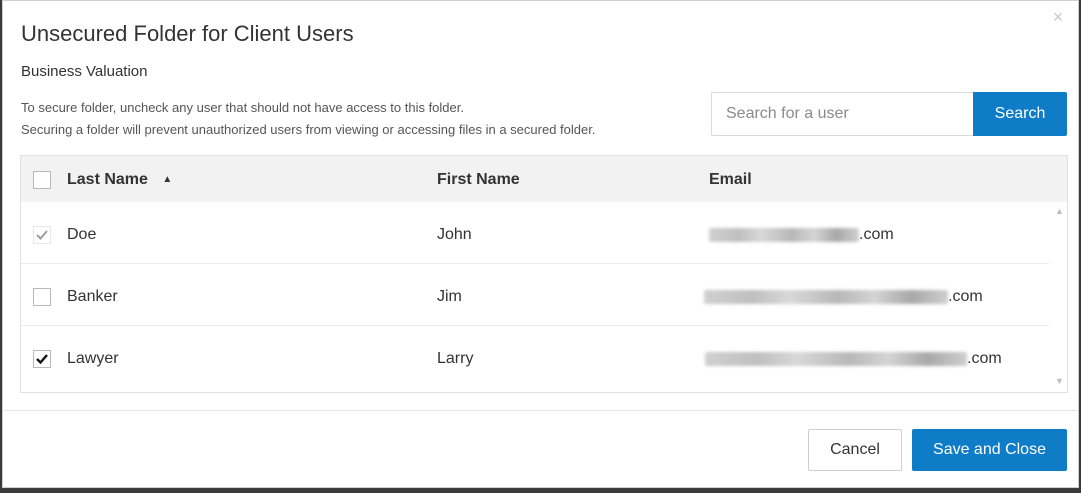  Describe the element at coordinates (544, 179) in the screenshot. I see `table-header: Last Name ▲ First Name Email` at that location.